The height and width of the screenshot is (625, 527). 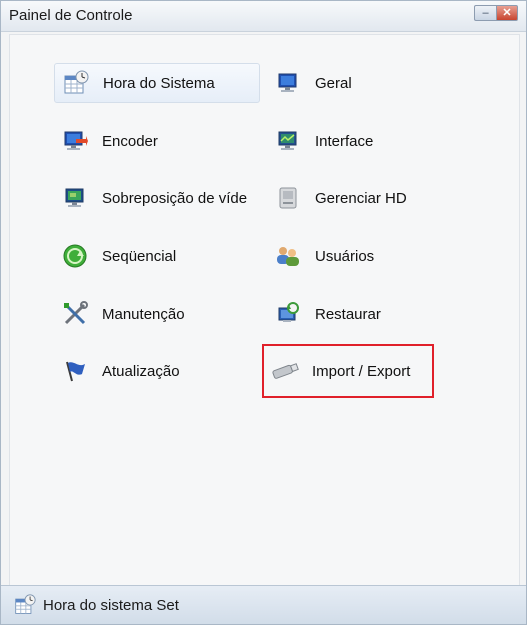 I want to click on status-text: Hora do sistema Set, so click(x=111, y=605).